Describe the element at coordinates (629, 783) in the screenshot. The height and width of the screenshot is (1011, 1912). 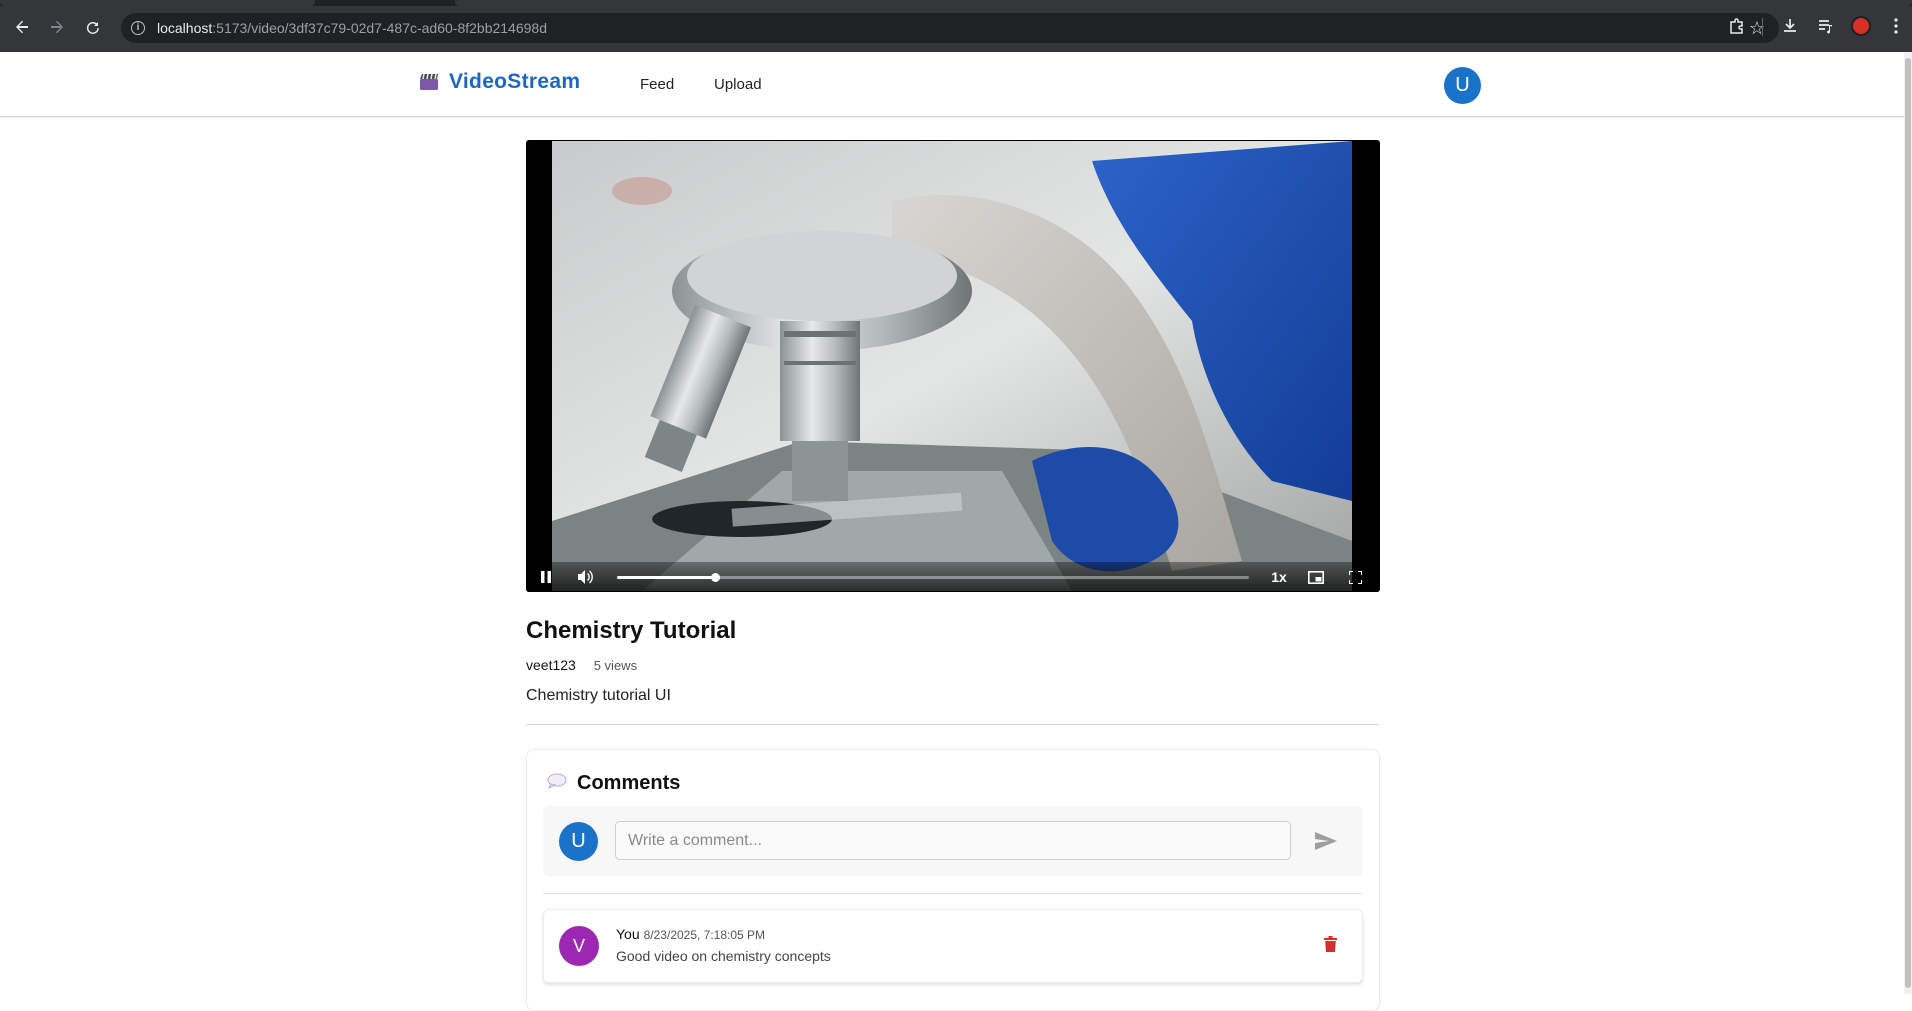
I see `comments-title: Comments` at that location.